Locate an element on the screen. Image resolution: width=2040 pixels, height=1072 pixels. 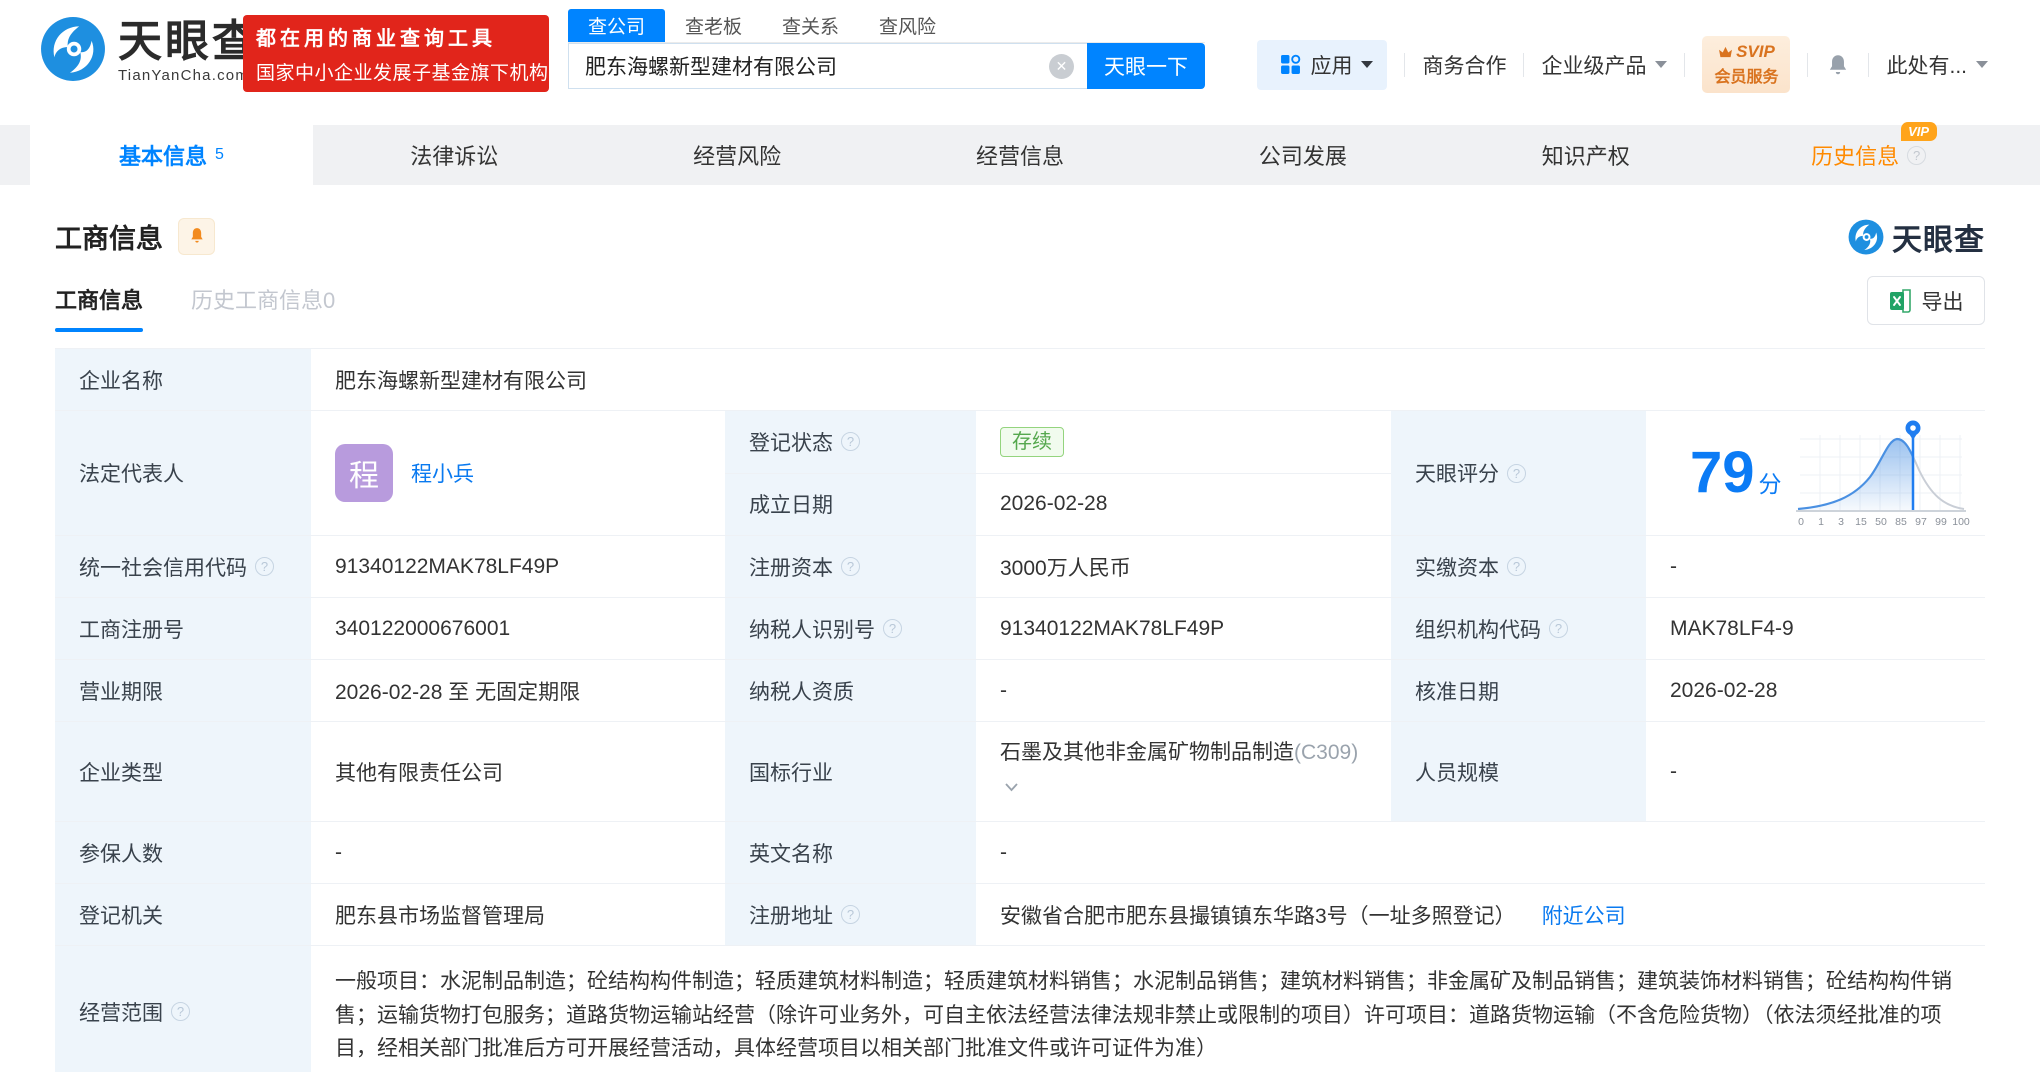
tab-company-development-label: 公司发展 is located at coordinates (1302, 156).